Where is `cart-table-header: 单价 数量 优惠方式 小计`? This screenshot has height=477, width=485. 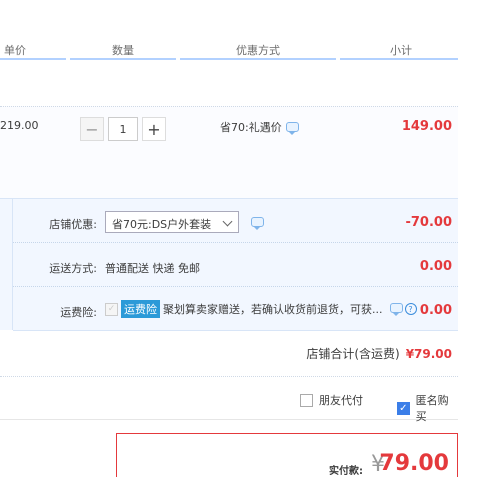
cart-table-header: 单价 数量 优惠方式 小计 is located at coordinates (229, 47).